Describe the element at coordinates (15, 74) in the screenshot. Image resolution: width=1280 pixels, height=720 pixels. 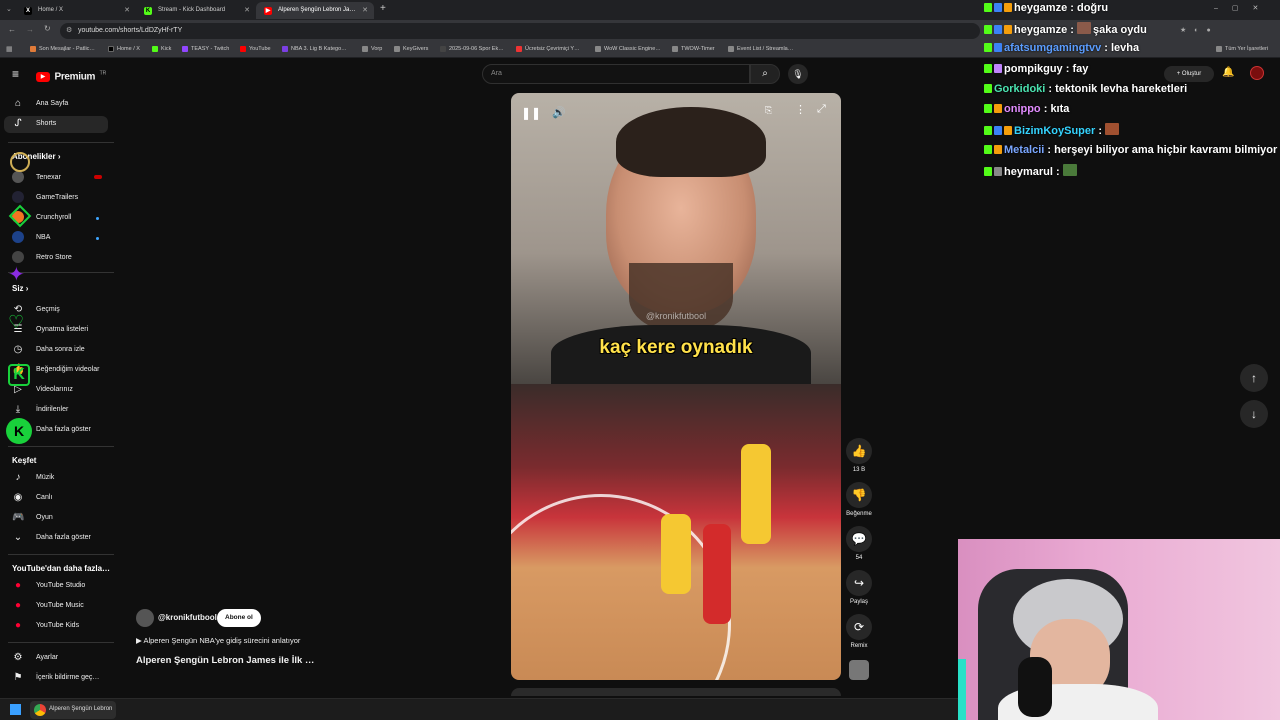
I see `menu-icon: ≡` at that location.